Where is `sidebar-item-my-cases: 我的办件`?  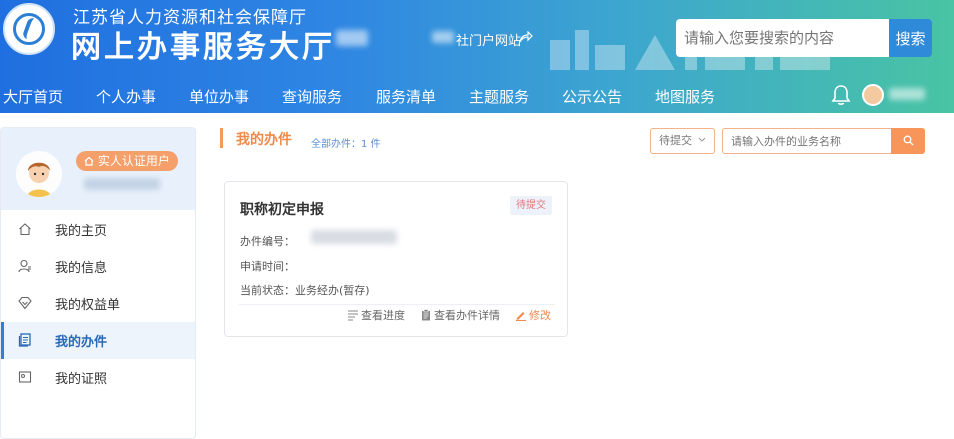
sidebar-item-my-cases: 我的办件 is located at coordinates (98, 340).